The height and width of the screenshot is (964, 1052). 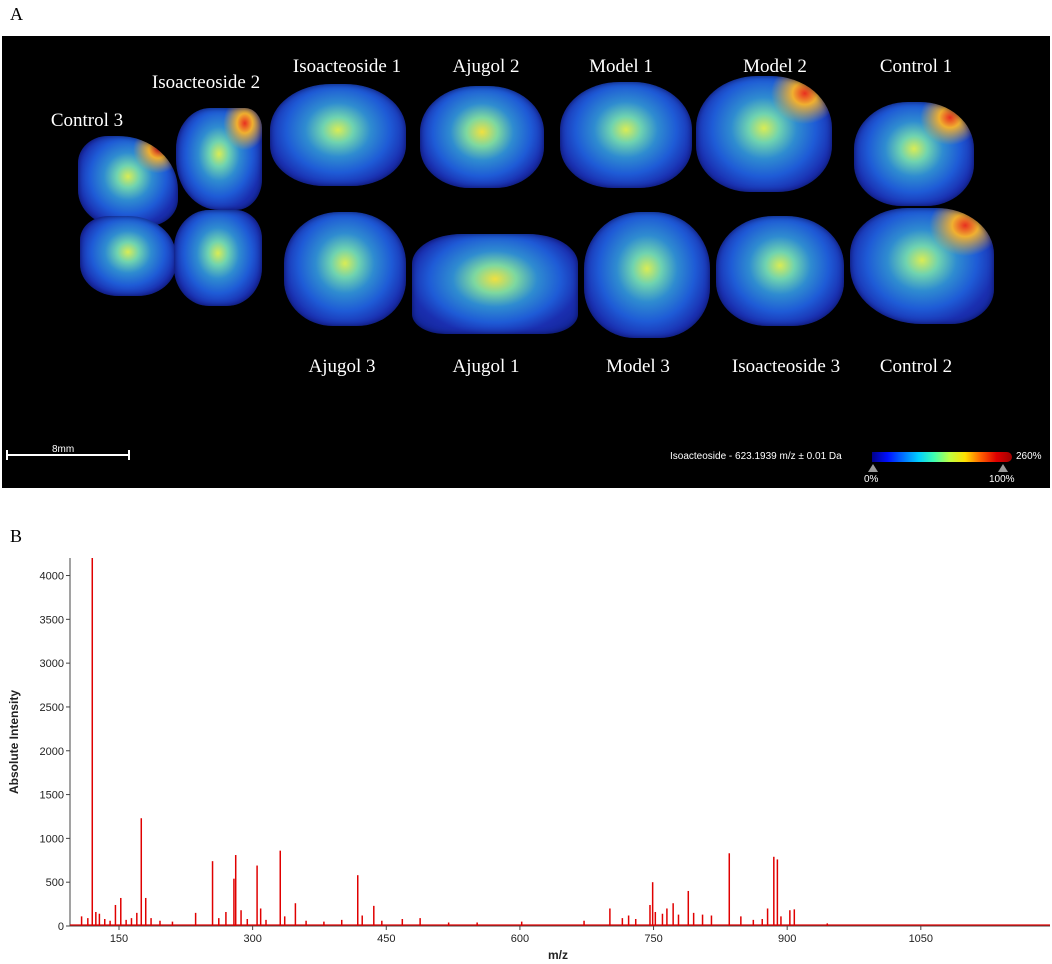 I want to click on slice-label: Control 3, so click(x=87, y=120).